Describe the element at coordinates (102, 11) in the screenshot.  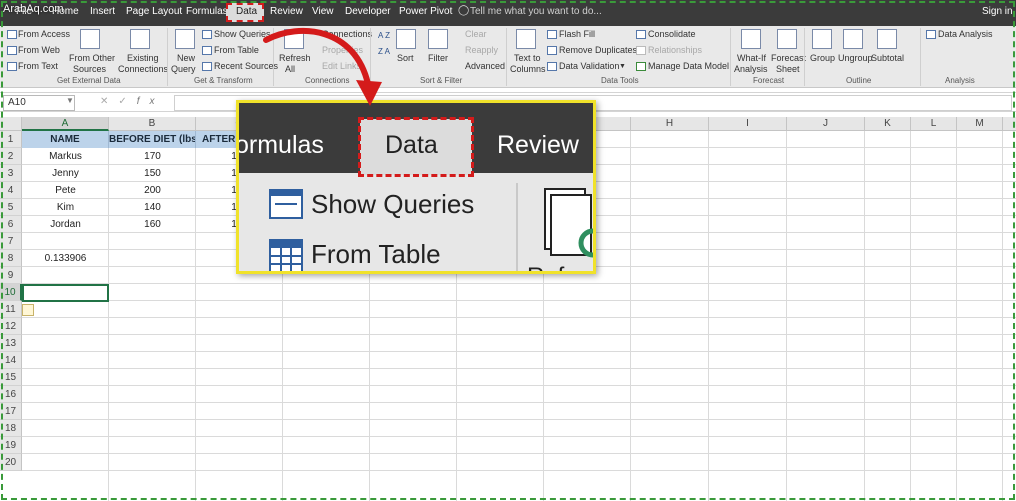
I see `tab-insert: Insert` at that location.